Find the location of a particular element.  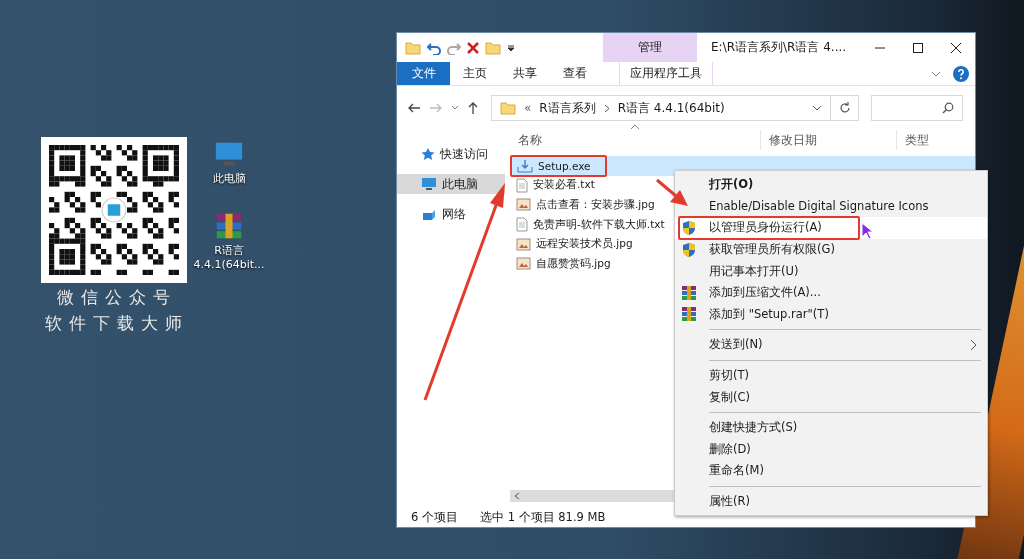

file-name: Setup.exe is located at coordinates (564, 165).